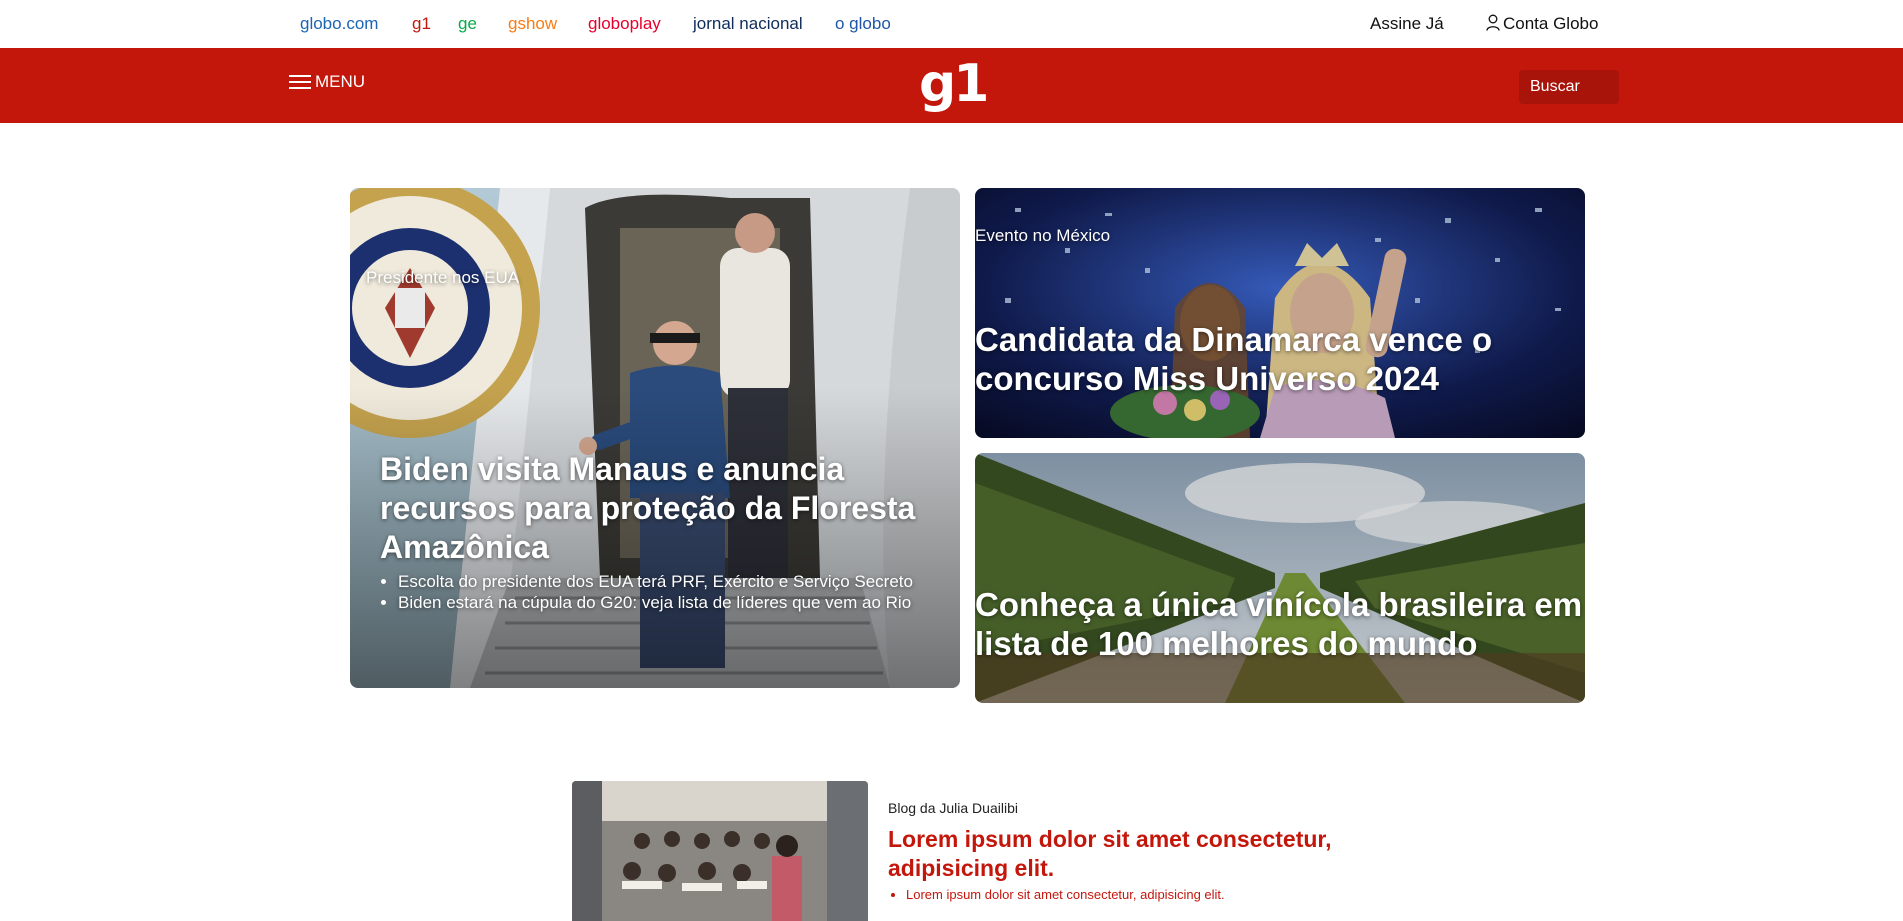 The height and width of the screenshot is (921, 1903). I want to click on topbar-link-globo-com: globo.com, so click(339, 24).